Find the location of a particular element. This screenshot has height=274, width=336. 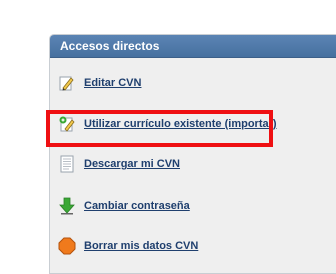

panel-title: Accesos directos is located at coordinates (193, 46).